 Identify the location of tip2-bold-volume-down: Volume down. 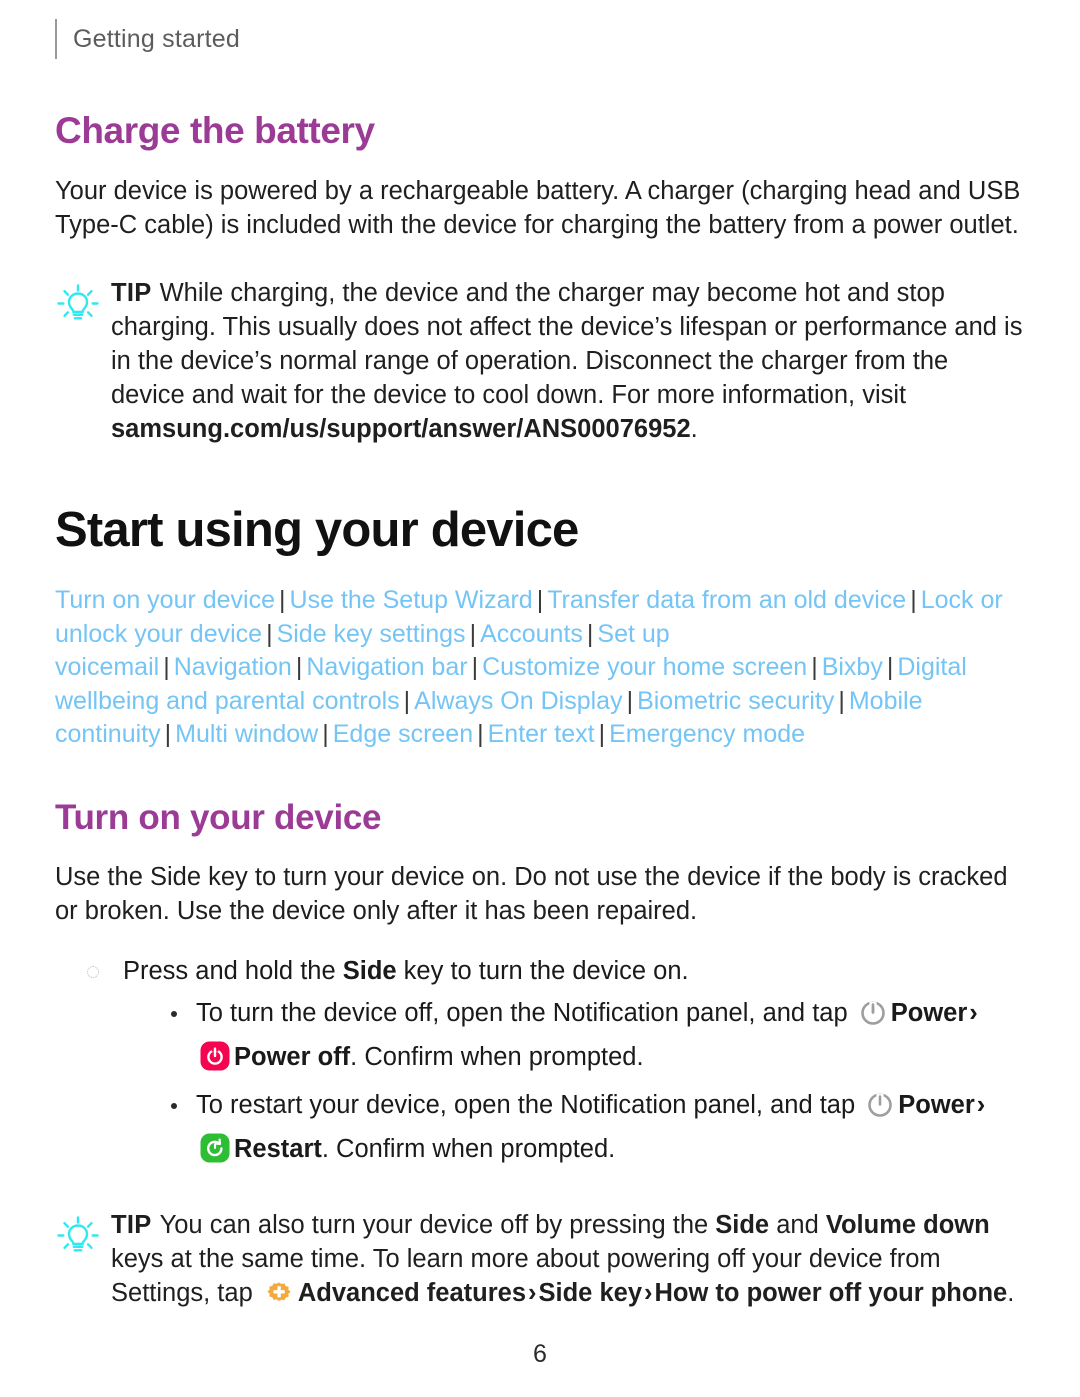
(907, 1224).